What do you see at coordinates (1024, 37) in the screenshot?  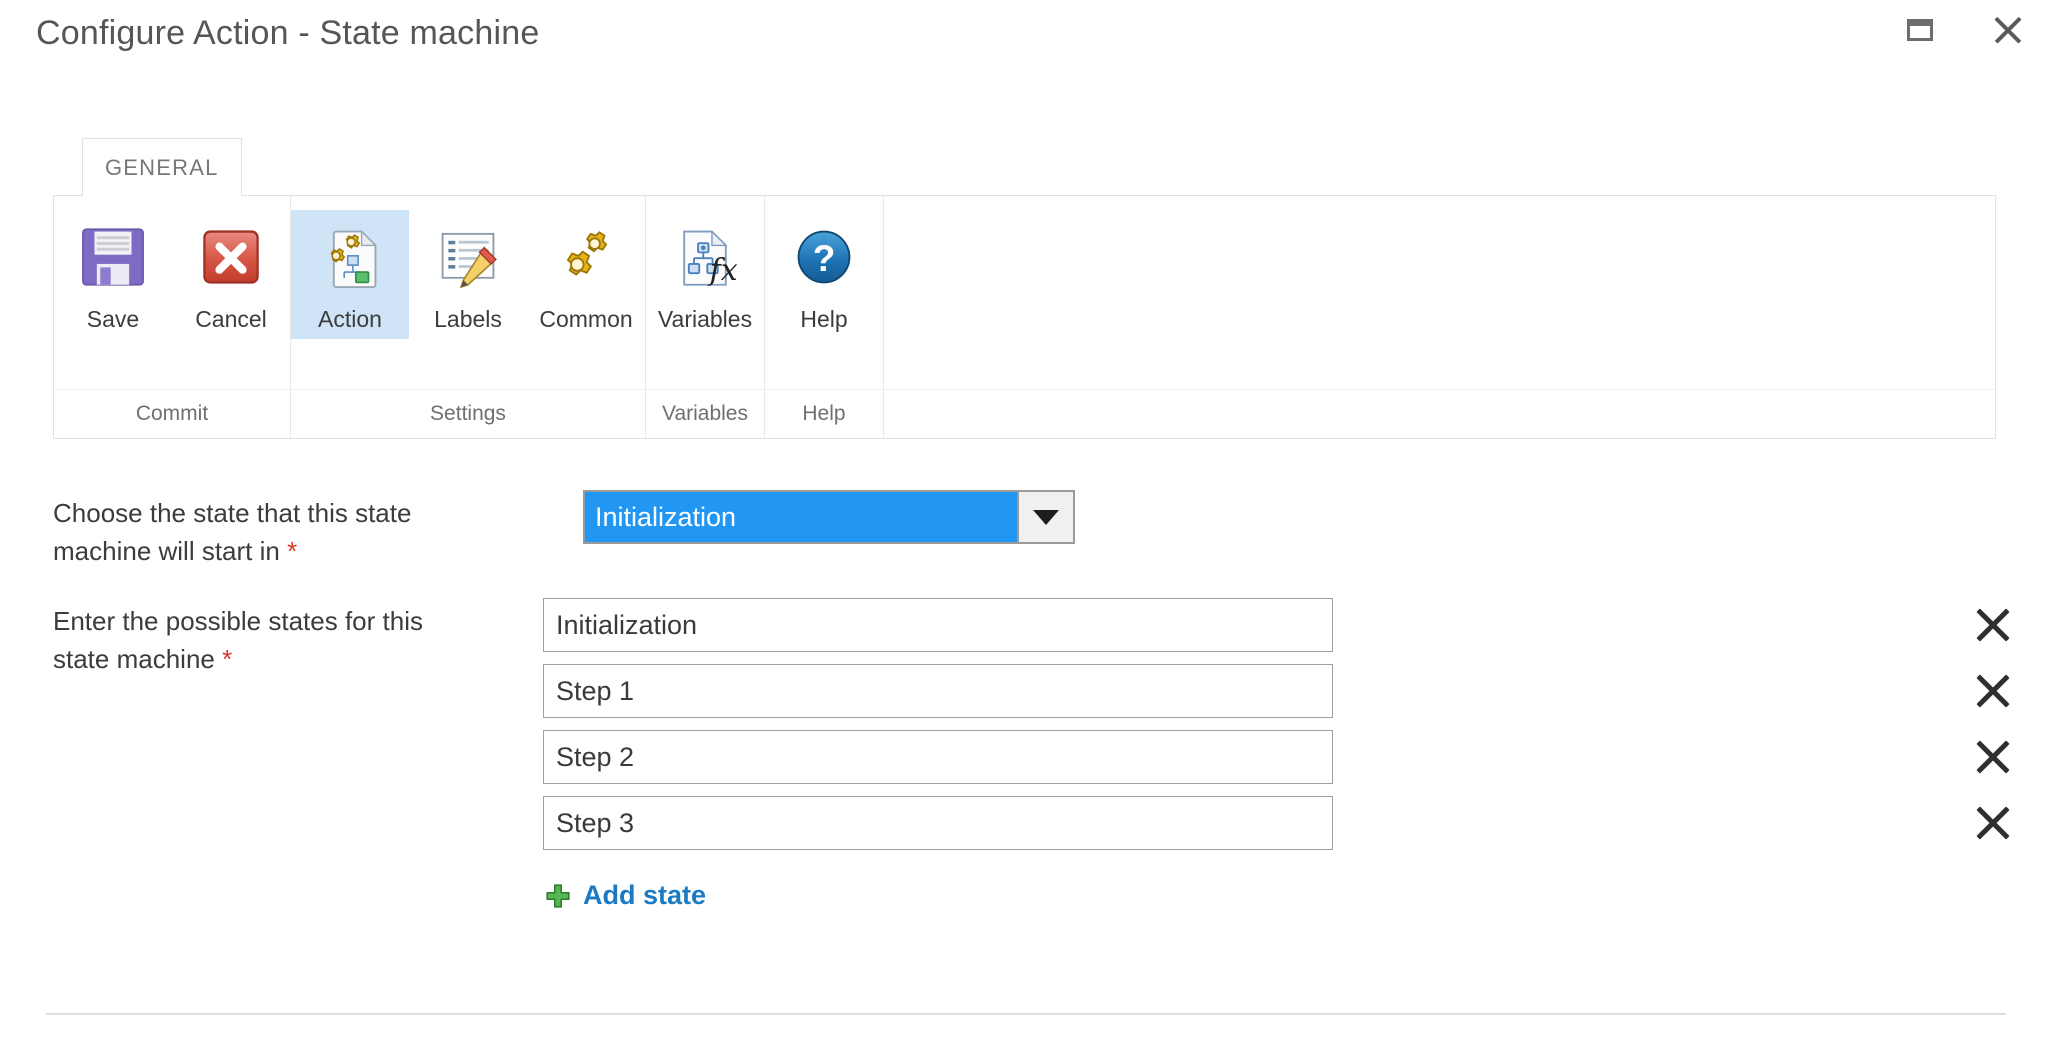 I see `title-bar: Configure Action - State machine` at bounding box center [1024, 37].